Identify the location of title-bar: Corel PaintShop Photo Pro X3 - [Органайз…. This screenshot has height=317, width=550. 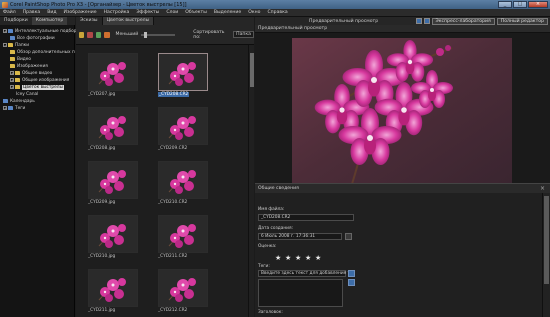
(275, 4).